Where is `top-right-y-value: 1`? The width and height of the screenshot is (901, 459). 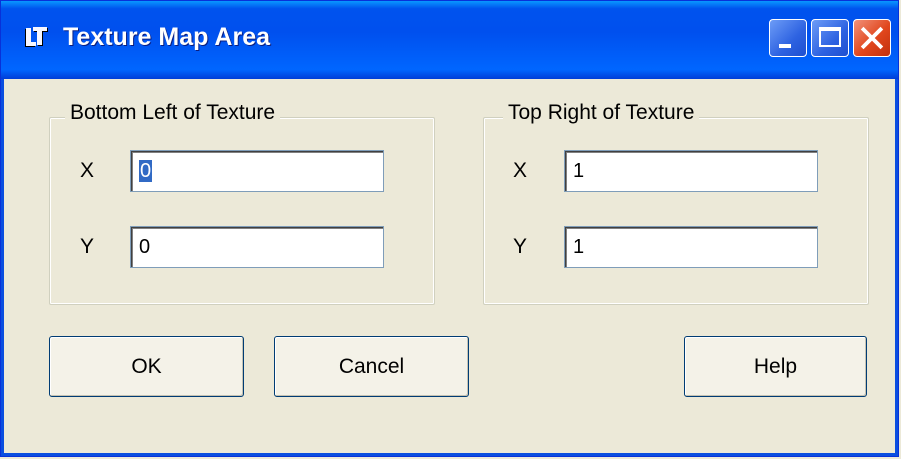 top-right-y-value: 1 is located at coordinates (579, 247).